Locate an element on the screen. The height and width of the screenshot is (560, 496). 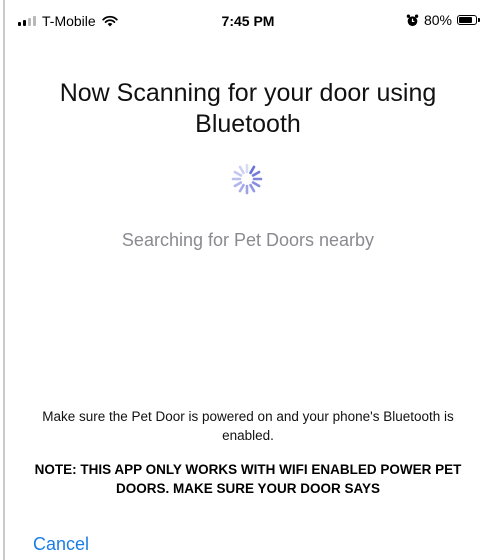
status-bar: T-Mobile 7:45 PM 80% is located at coordinates (248, 20).